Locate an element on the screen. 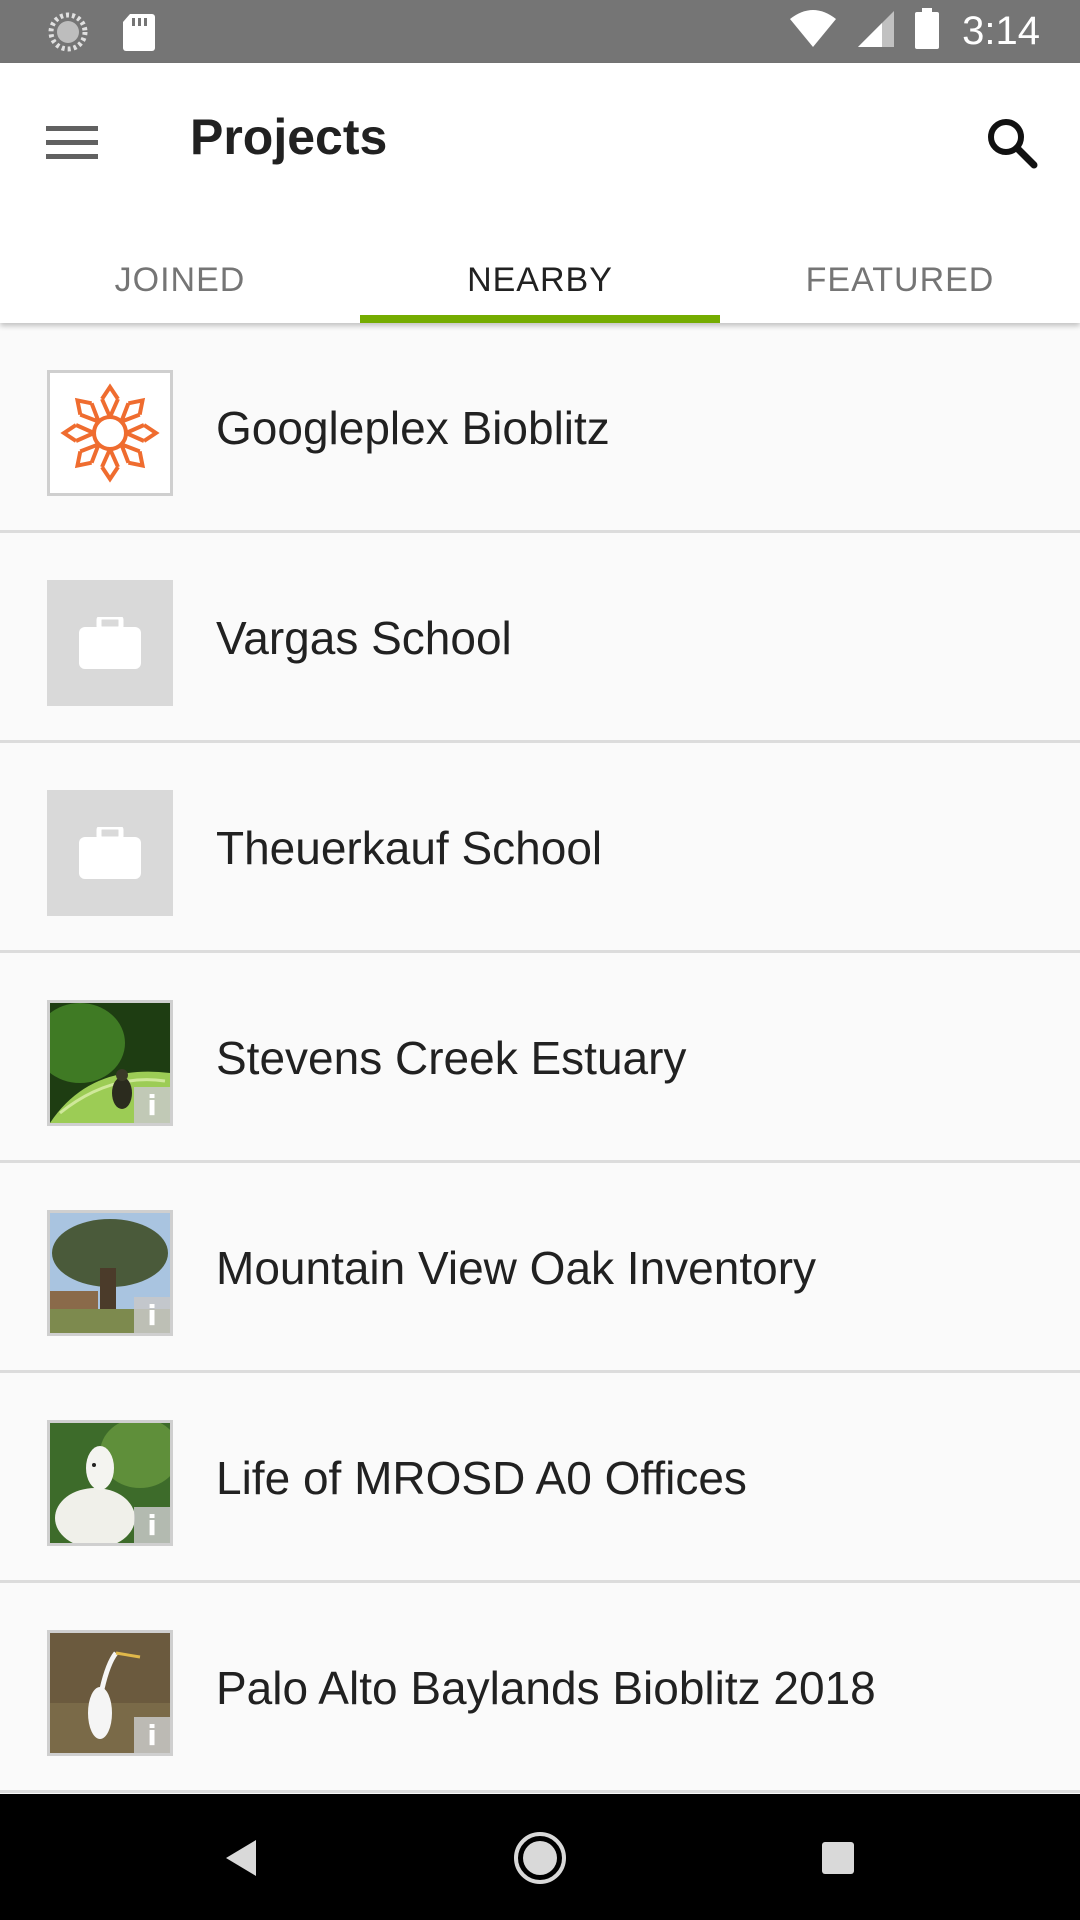 Image resolution: width=1080 pixels, height=1920 pixels. page-title: Projects is located at coordinates (289, 137).